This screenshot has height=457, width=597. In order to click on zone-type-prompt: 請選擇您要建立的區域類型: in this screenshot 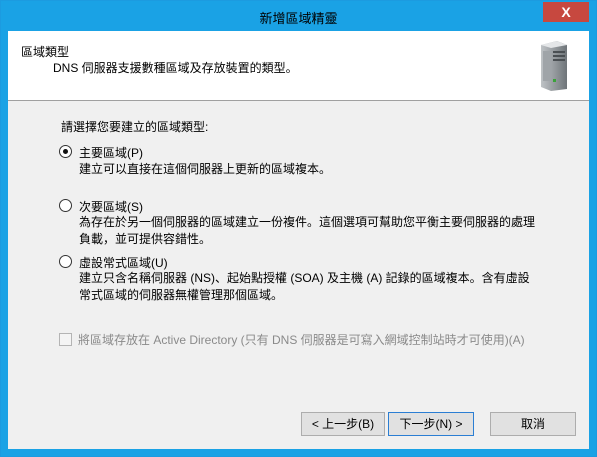, I will do `click(135, 127)`.